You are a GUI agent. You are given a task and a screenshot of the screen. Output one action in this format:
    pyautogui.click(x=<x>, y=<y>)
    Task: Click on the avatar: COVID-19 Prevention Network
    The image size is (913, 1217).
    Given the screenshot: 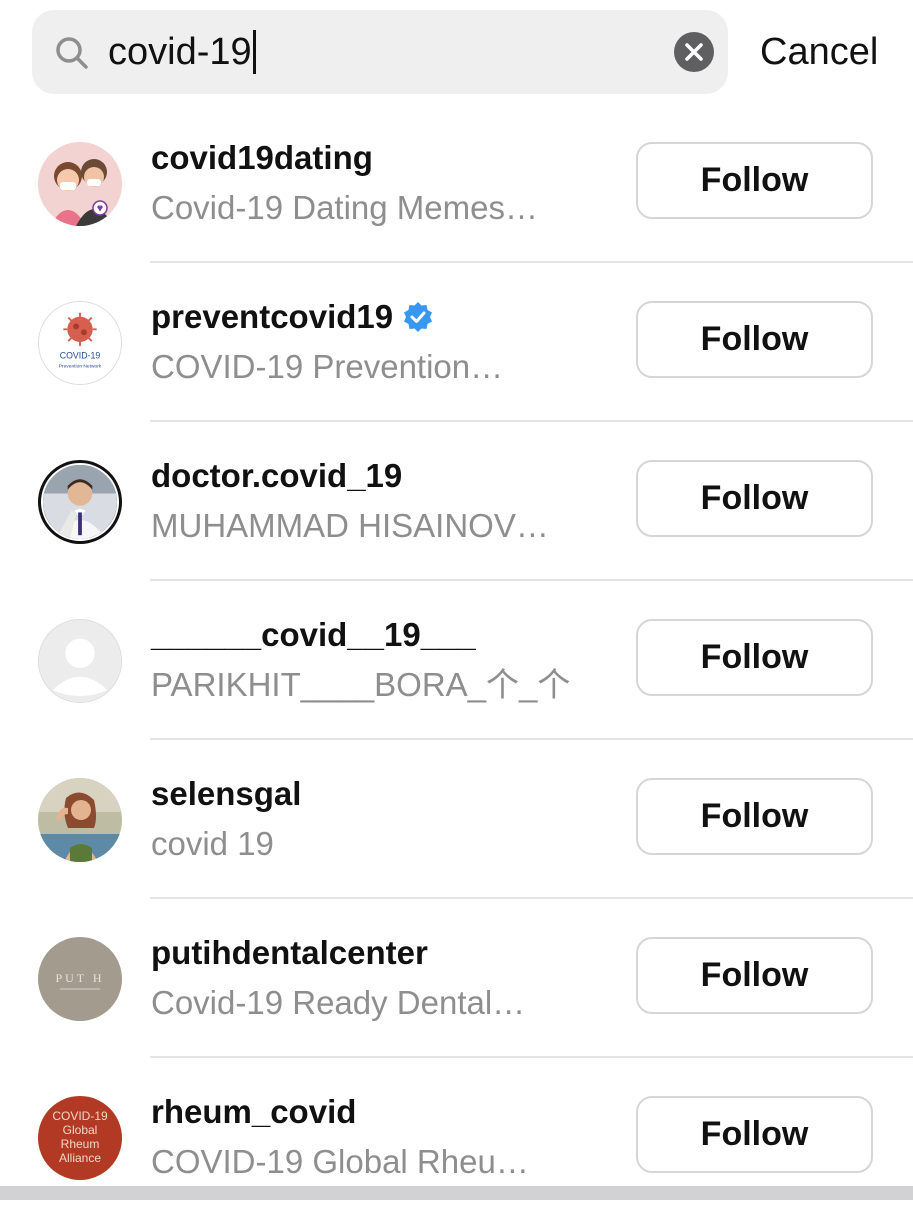 What is the action you would take?
    pyautogui.click(x=80, y=343)
    